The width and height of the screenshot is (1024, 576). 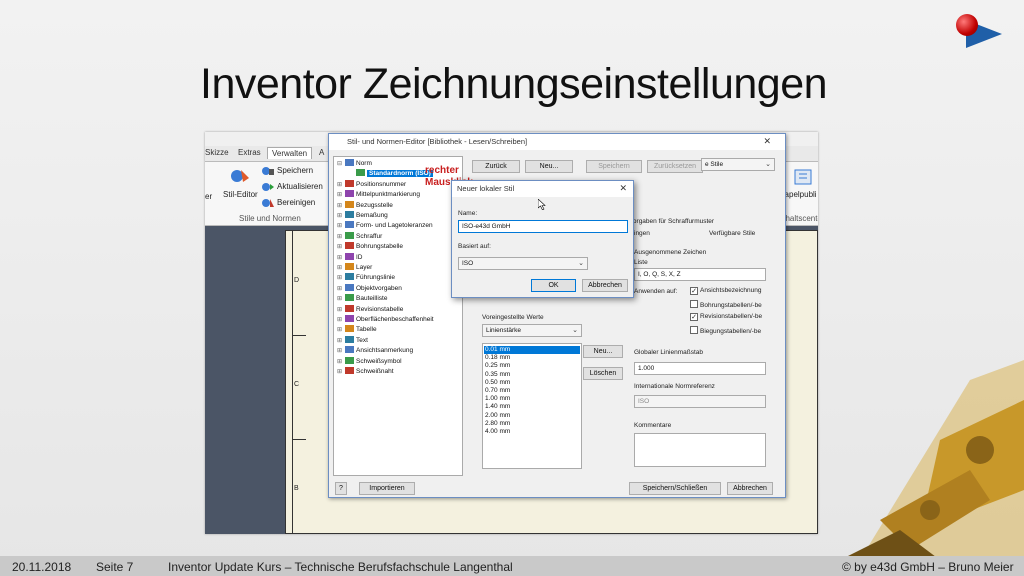 I want to click on tab-ingen: ingen, so click(x=642, y=233).